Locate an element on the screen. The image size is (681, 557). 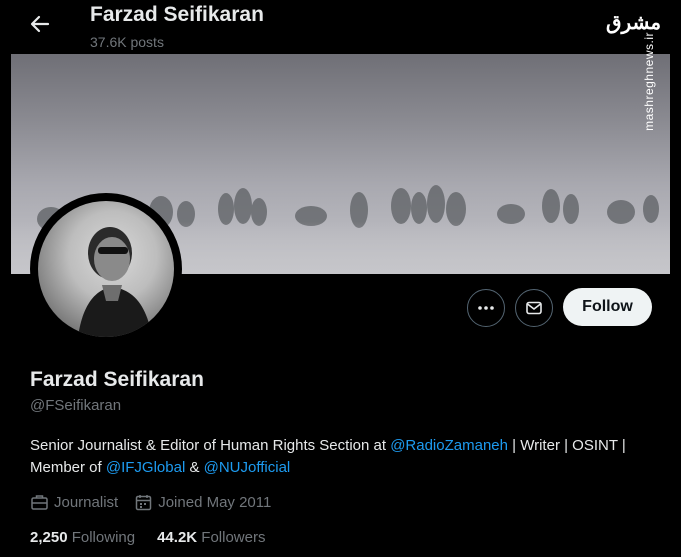
message-button is located at coordinates (534, 308).